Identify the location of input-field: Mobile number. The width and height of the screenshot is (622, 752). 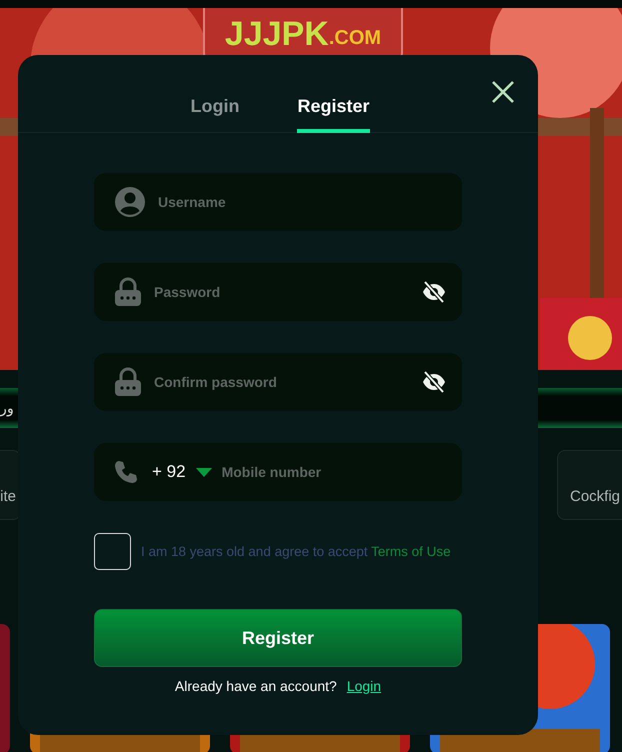
(334, 472).